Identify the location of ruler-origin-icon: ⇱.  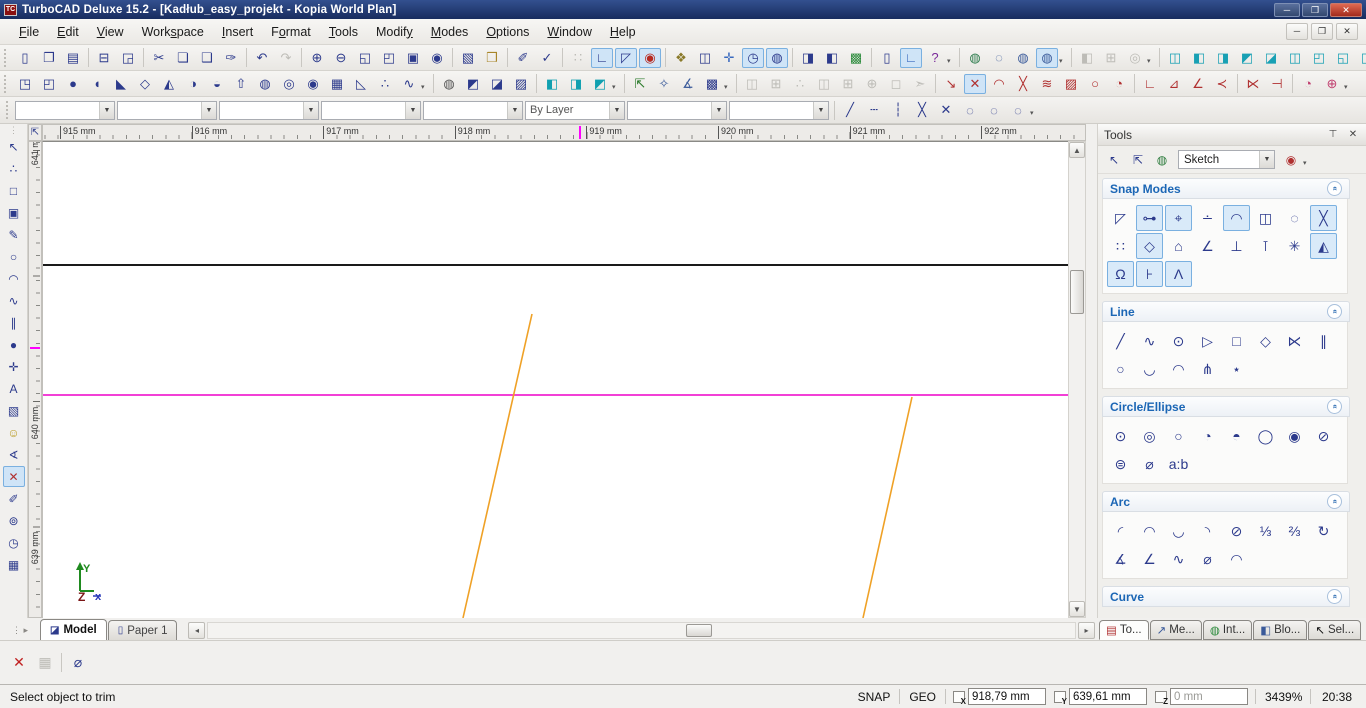
(35, 132).